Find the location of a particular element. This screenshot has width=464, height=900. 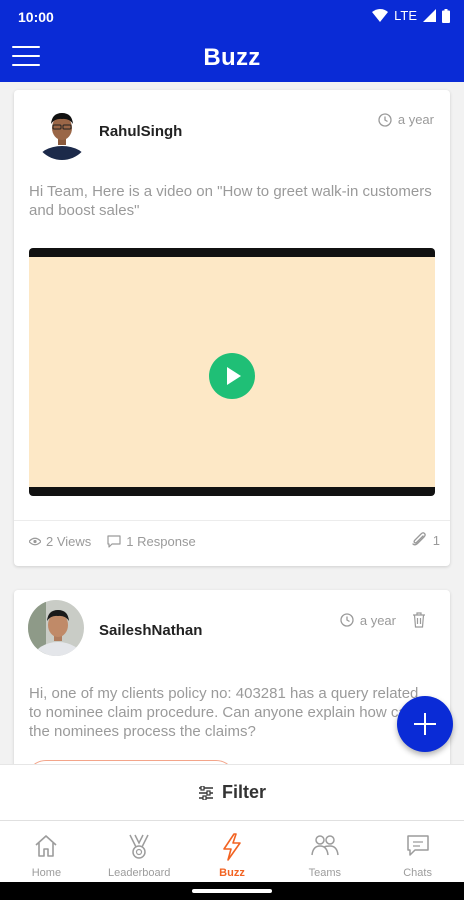

responses-link: 1 Response is located at coordinates (151, 541).